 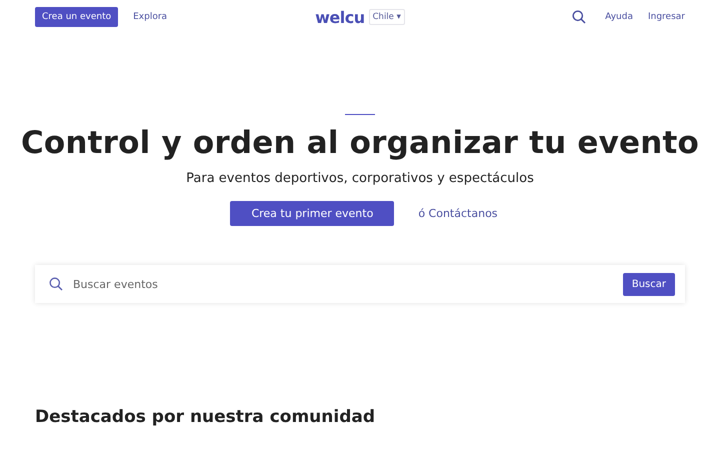 What do you see at coordinates (666, 17) in the screenshot?
I see `login-link: Ingresar` at bounding box center [666, 17].